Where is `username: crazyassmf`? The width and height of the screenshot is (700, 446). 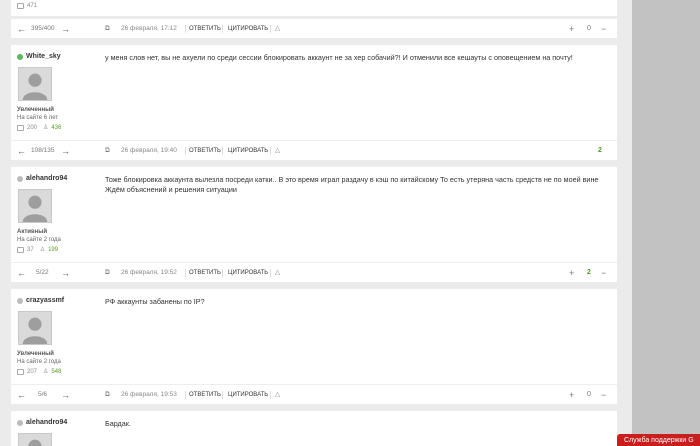 username: crazyassmf is located at coordinates (45, 300).